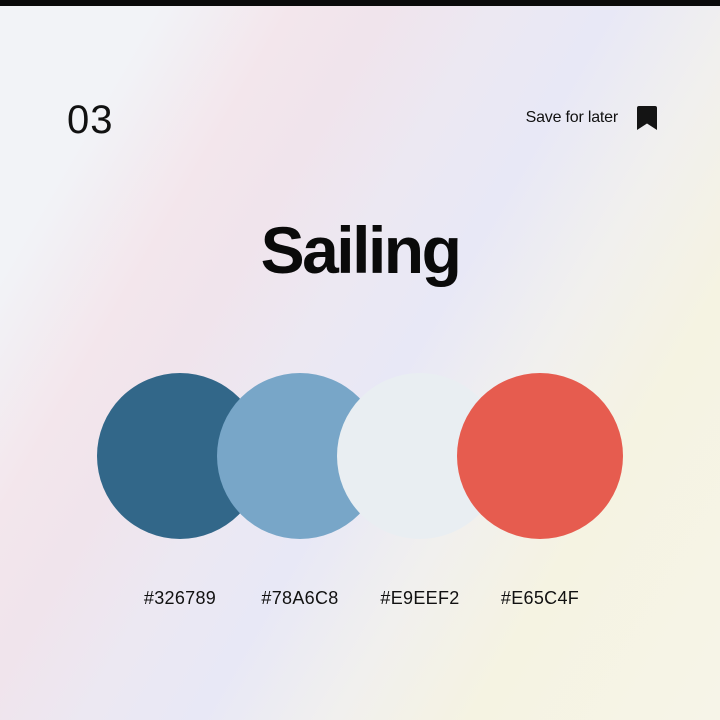 Image resolution: width=720 pixels, height=720 pixels. What do you see at coordinates (180, 598) in the screenshot?
I see `hex-code-1: #326789` at bounding box center [180, 598].